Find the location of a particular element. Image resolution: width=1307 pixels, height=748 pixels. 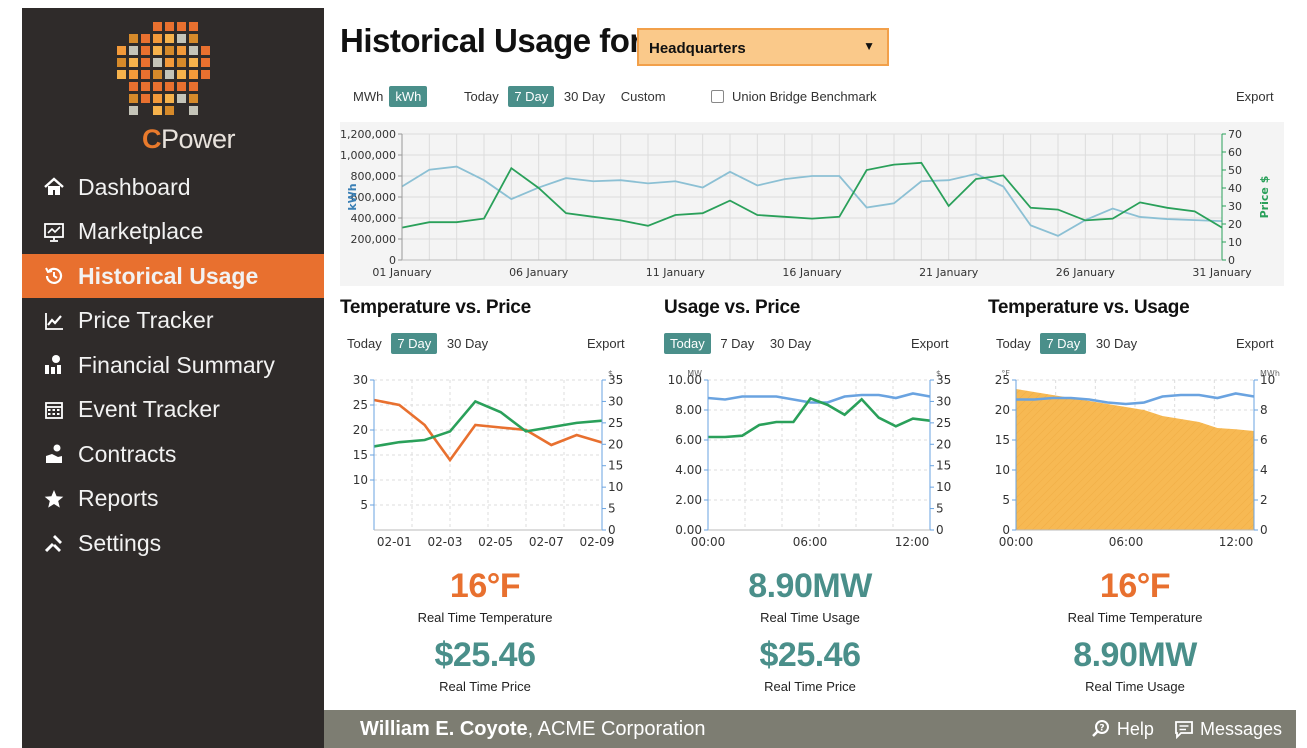

x-tick-label: 31 January is located at coordinates (1222, 272).